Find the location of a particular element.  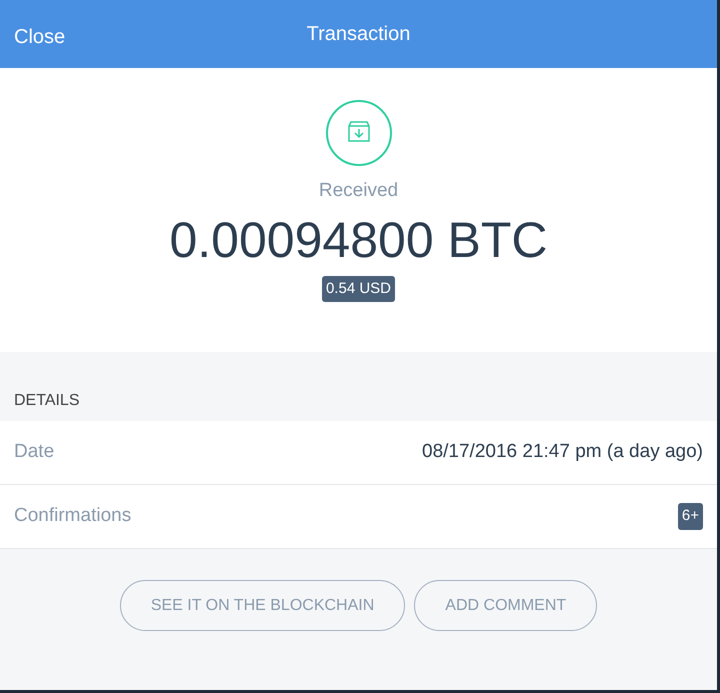

amount-text: 0.00094800 BTC is located at coordinates (358, 240).